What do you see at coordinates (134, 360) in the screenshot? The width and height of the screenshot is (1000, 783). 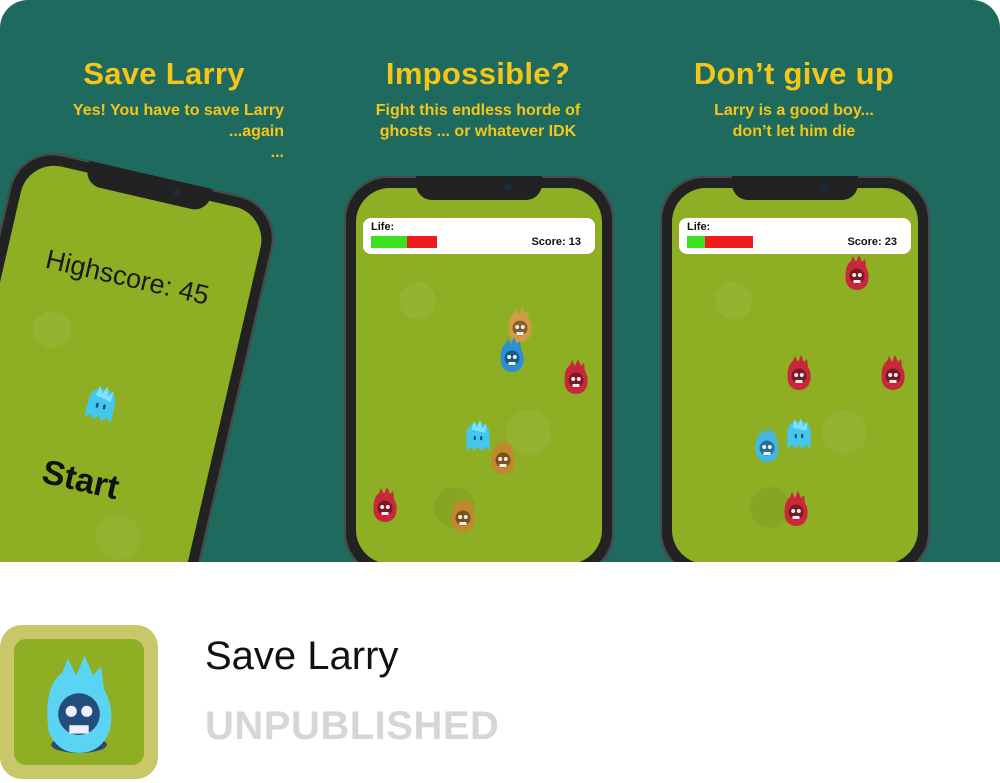 I see `game-screen: Highscore: 45 Start` at bounding box center [134, 360].